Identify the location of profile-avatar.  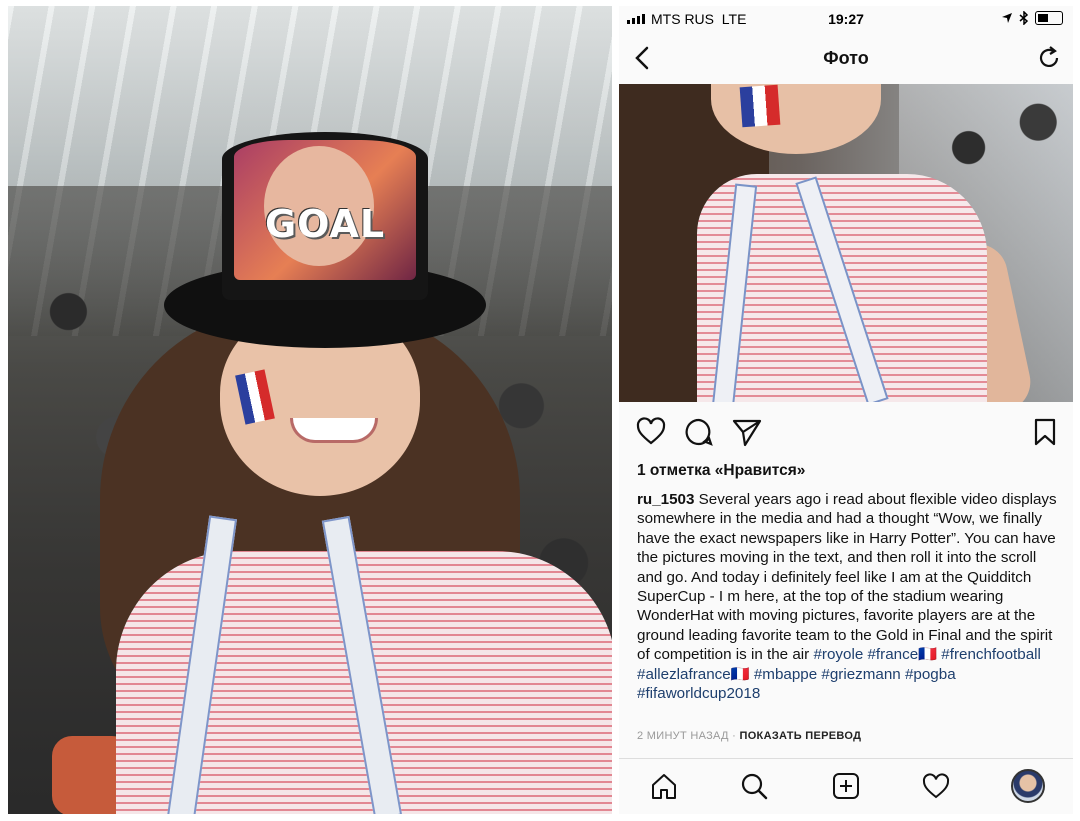
(1028, 786).